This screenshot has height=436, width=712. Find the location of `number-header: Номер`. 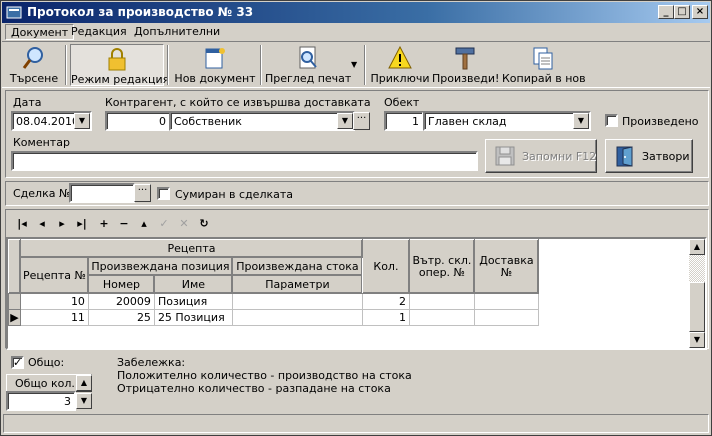

number-header: Номер is located at coordinates (121, 284).